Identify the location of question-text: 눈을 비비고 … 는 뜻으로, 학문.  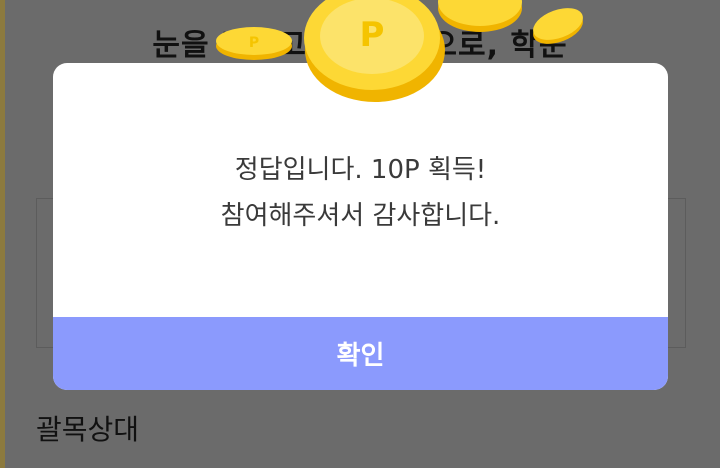
(360, 45).